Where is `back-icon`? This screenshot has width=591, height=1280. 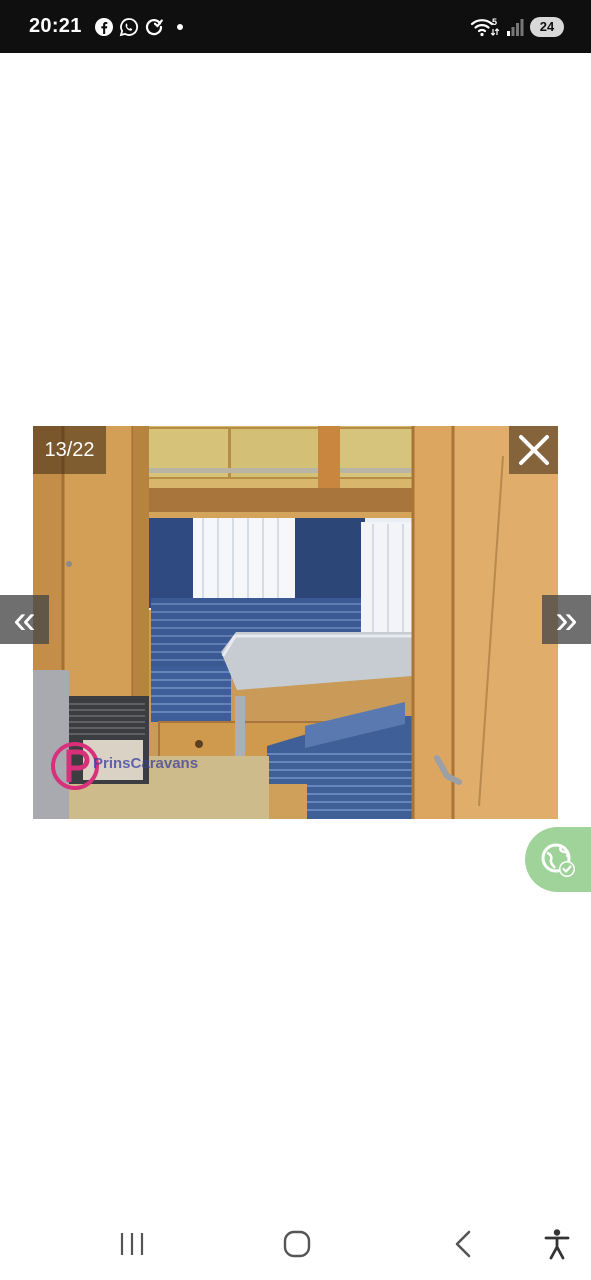
back-icon is located at coordinates (463, 1244).